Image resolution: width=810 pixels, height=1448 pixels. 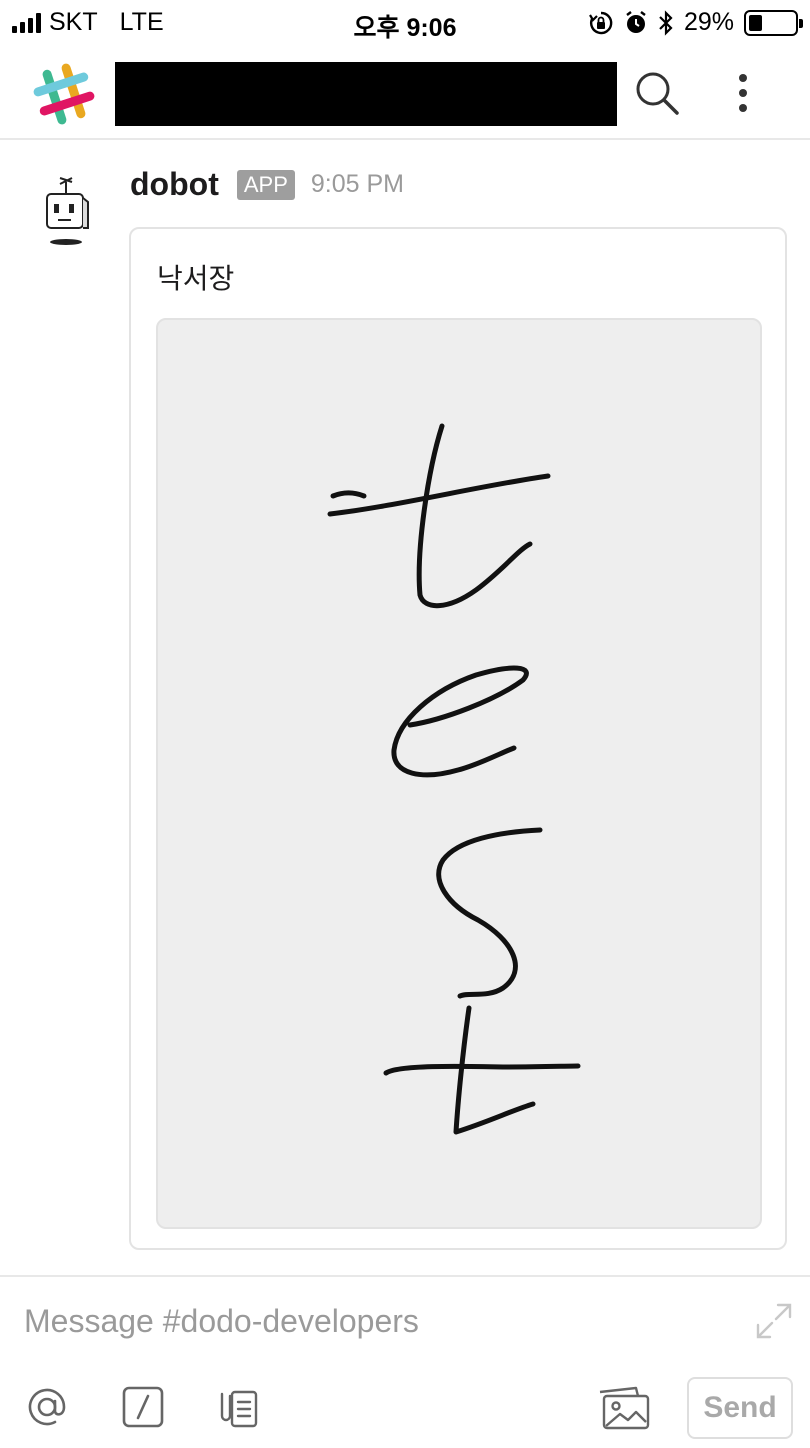 I want to click on message-timestamp: 9:05 PM, so click(x=357, y=184).